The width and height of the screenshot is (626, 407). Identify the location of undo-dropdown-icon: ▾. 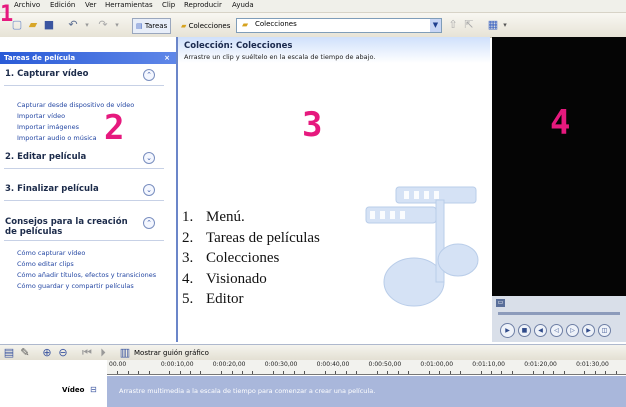
(87, 25).